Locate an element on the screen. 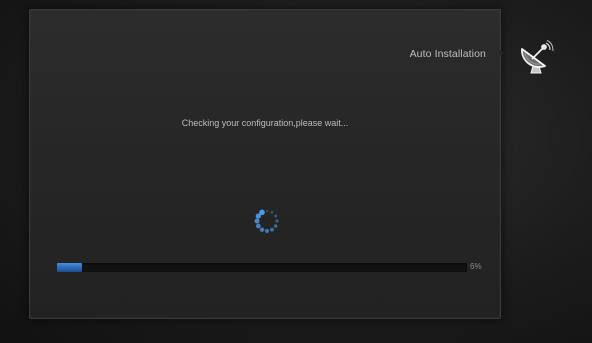 The image size is (592, 343). satellite-dish-icon is located at coordinates (537, 57).